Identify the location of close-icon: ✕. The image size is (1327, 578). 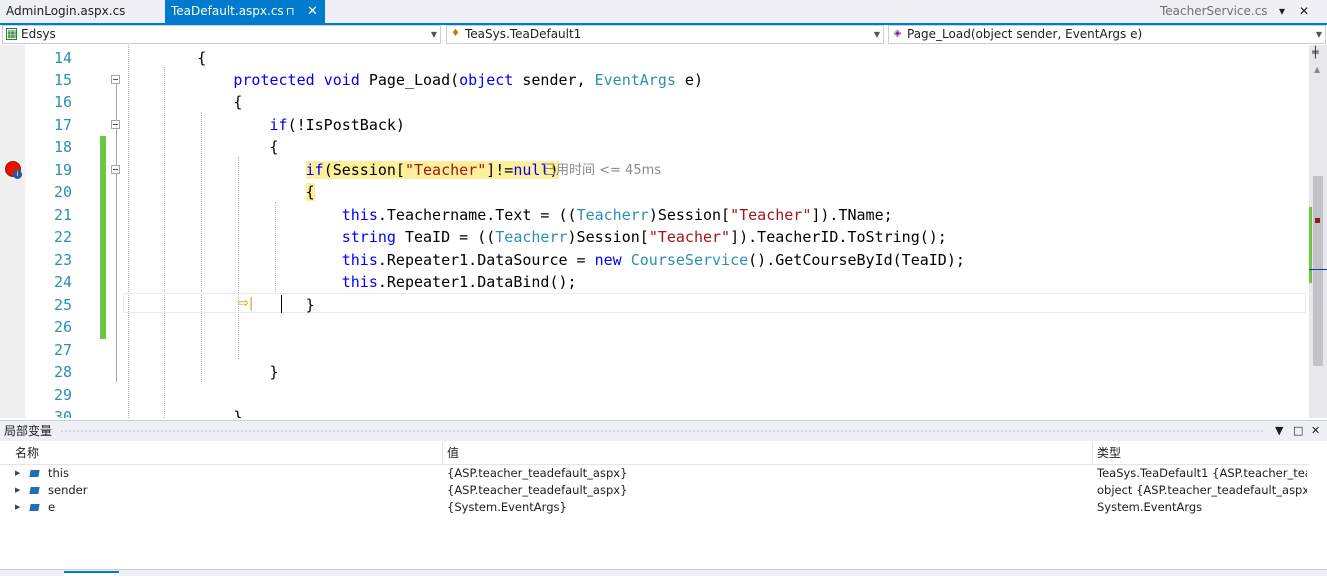
(312, 11).